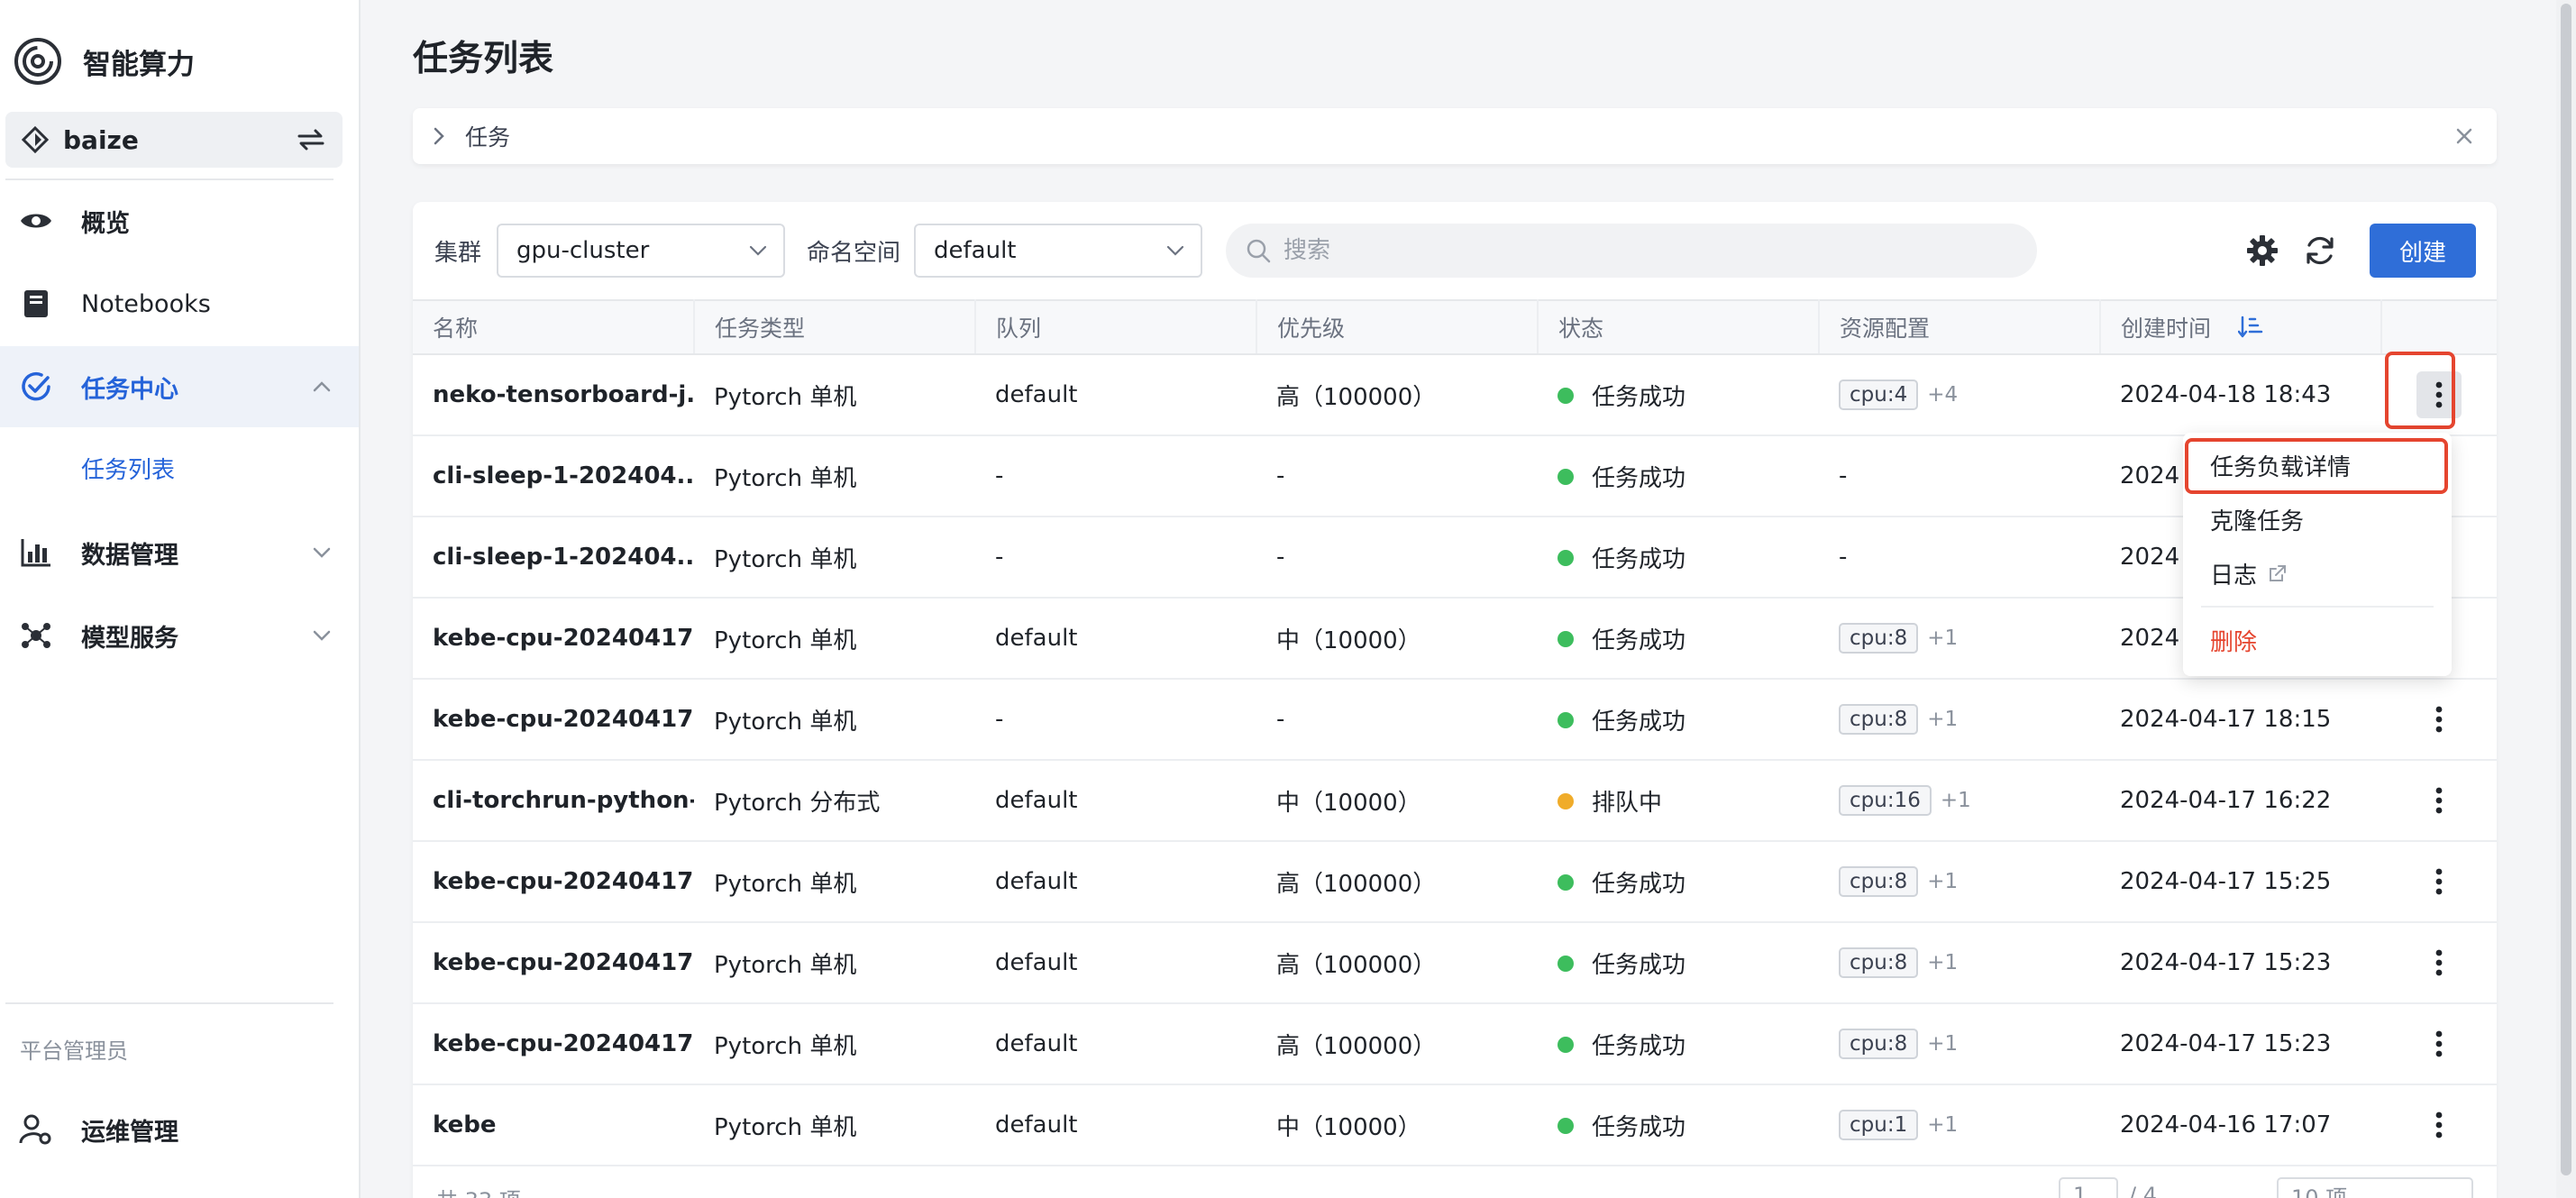 This screenshot has width=2576, height=1198. What do you see at coordinates (174, 140) in the screenshot?
I see `workspace-switcher: baize` at bounding box center [174, 140].